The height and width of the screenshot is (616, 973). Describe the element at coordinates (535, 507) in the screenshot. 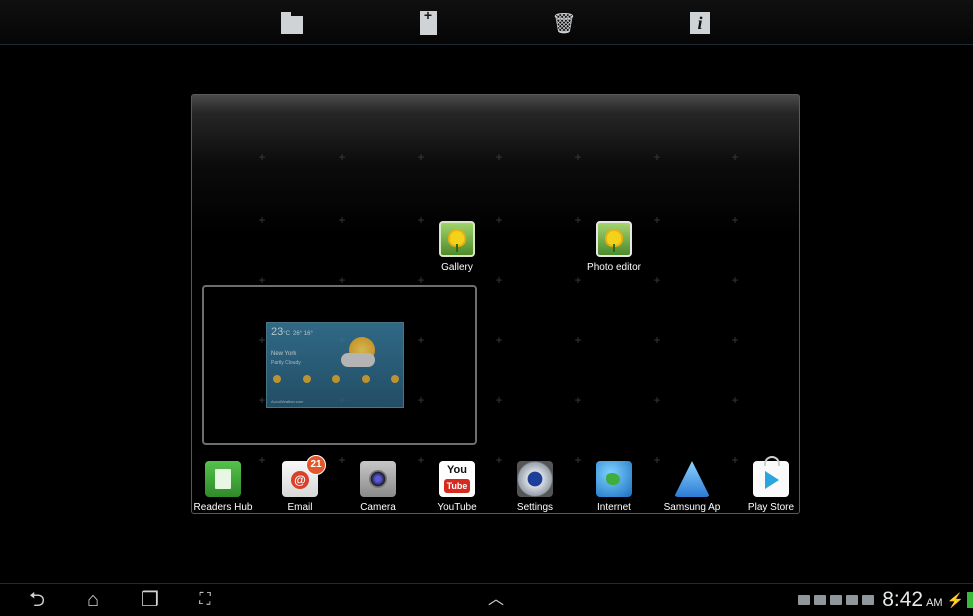

I see `dock-app-label: Settings` at that location.